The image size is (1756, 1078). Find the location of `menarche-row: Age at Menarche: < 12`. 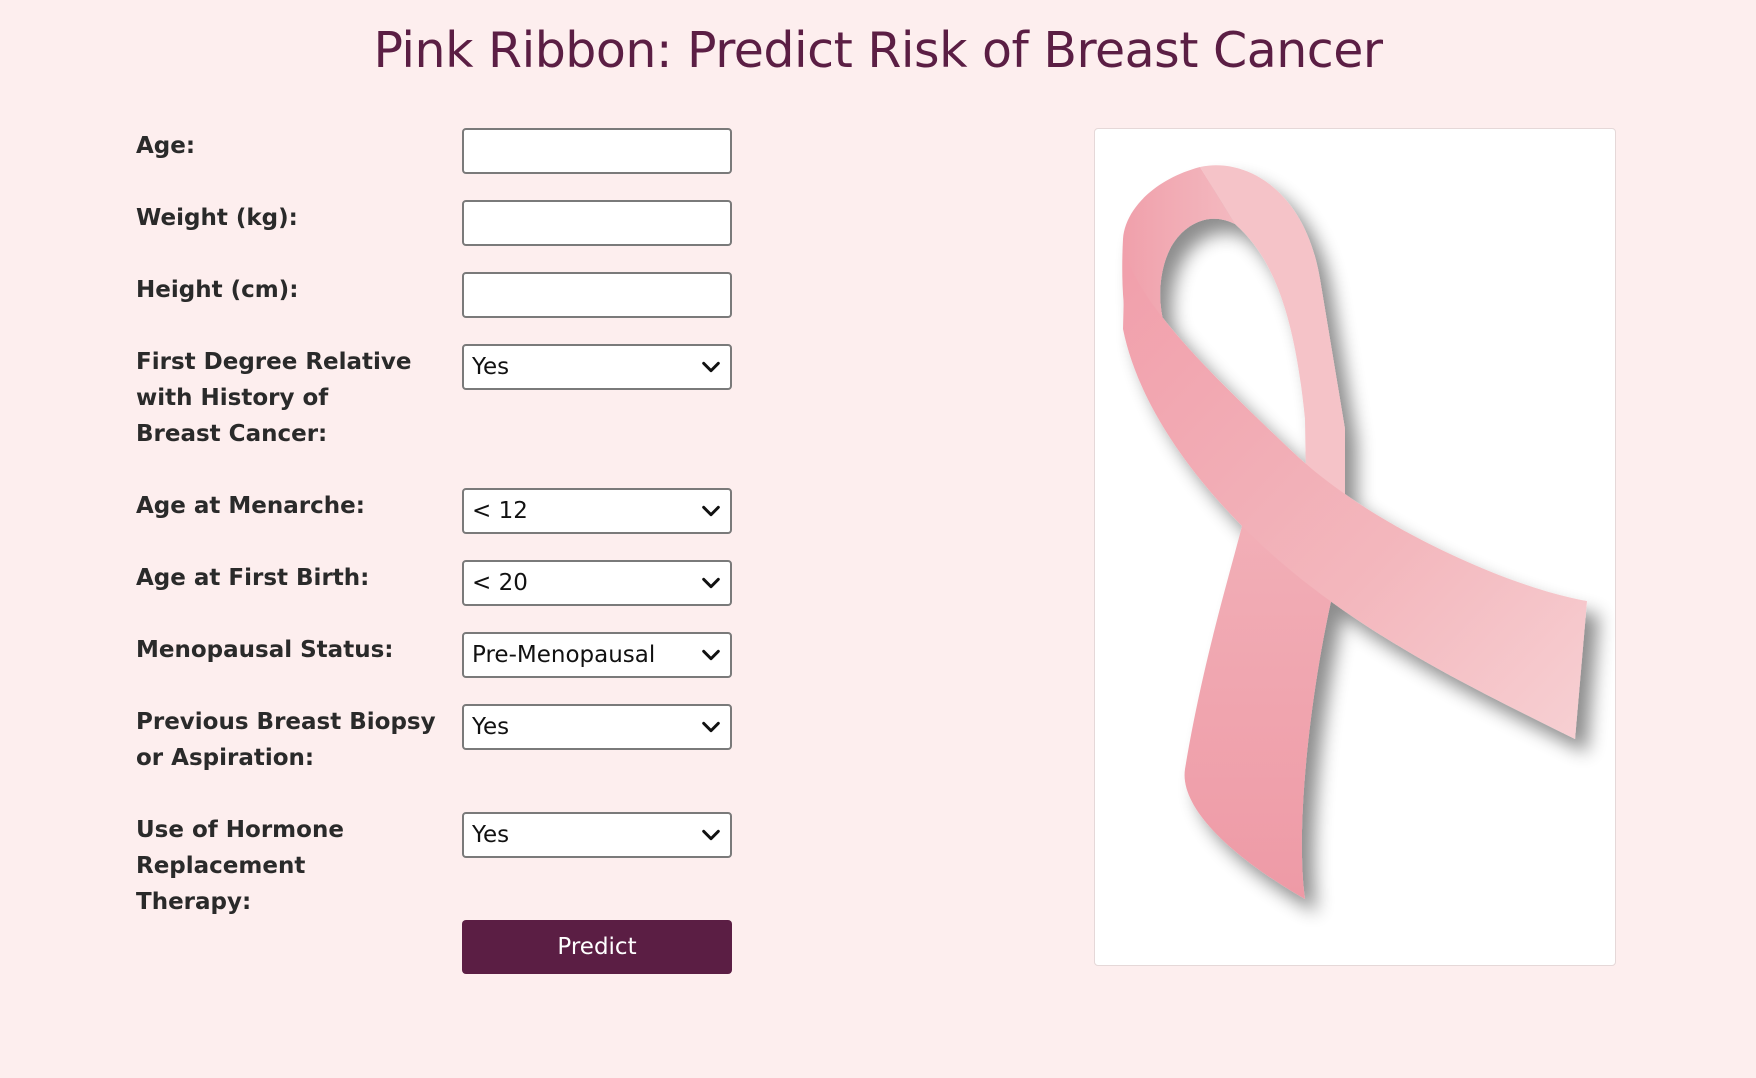

menarche-row: Age at Menarche: < 12 is located at coordinates (446, 513).